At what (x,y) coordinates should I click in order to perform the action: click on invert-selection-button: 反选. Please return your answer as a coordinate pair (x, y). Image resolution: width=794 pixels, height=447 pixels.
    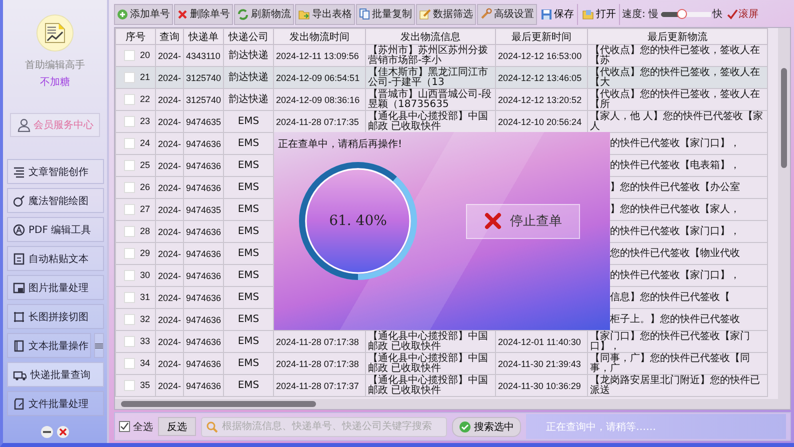
    Looking at the image, I should click on (177, 426).